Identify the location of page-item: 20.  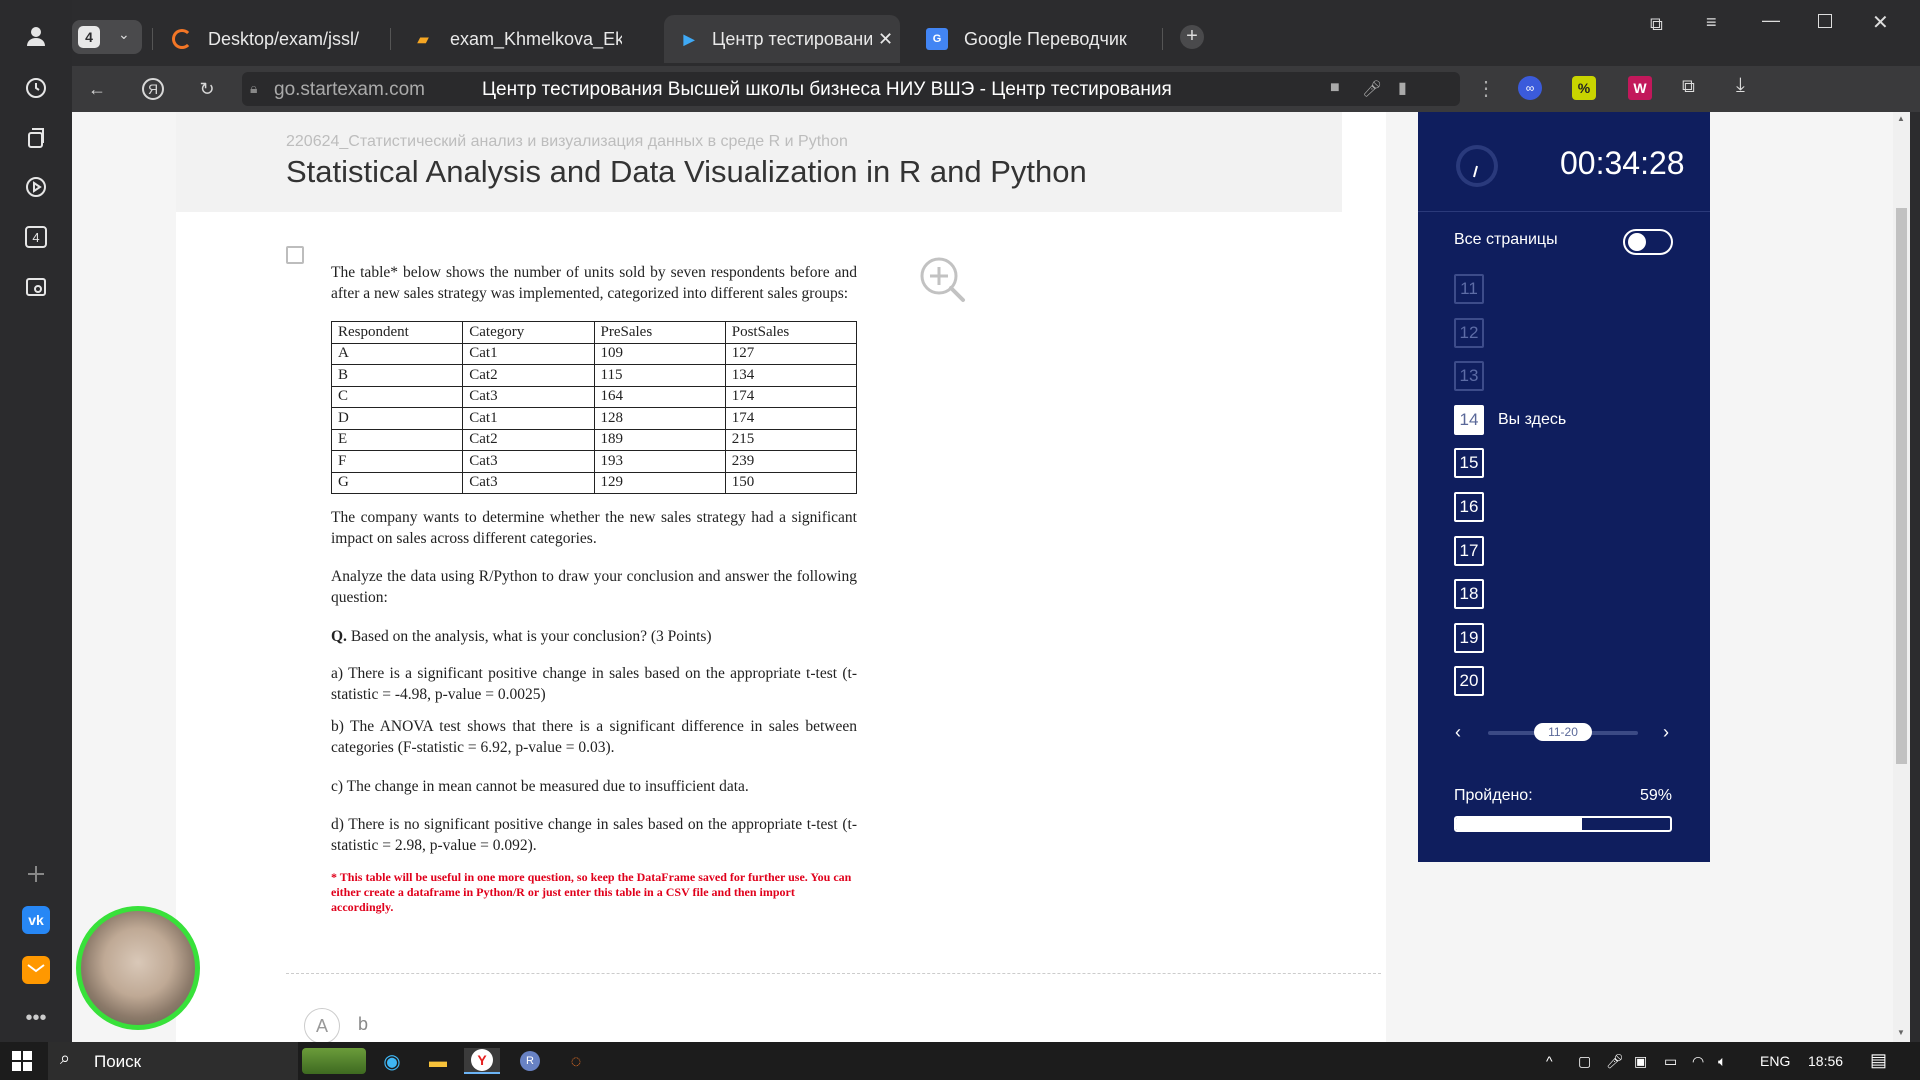
(1469, 681).